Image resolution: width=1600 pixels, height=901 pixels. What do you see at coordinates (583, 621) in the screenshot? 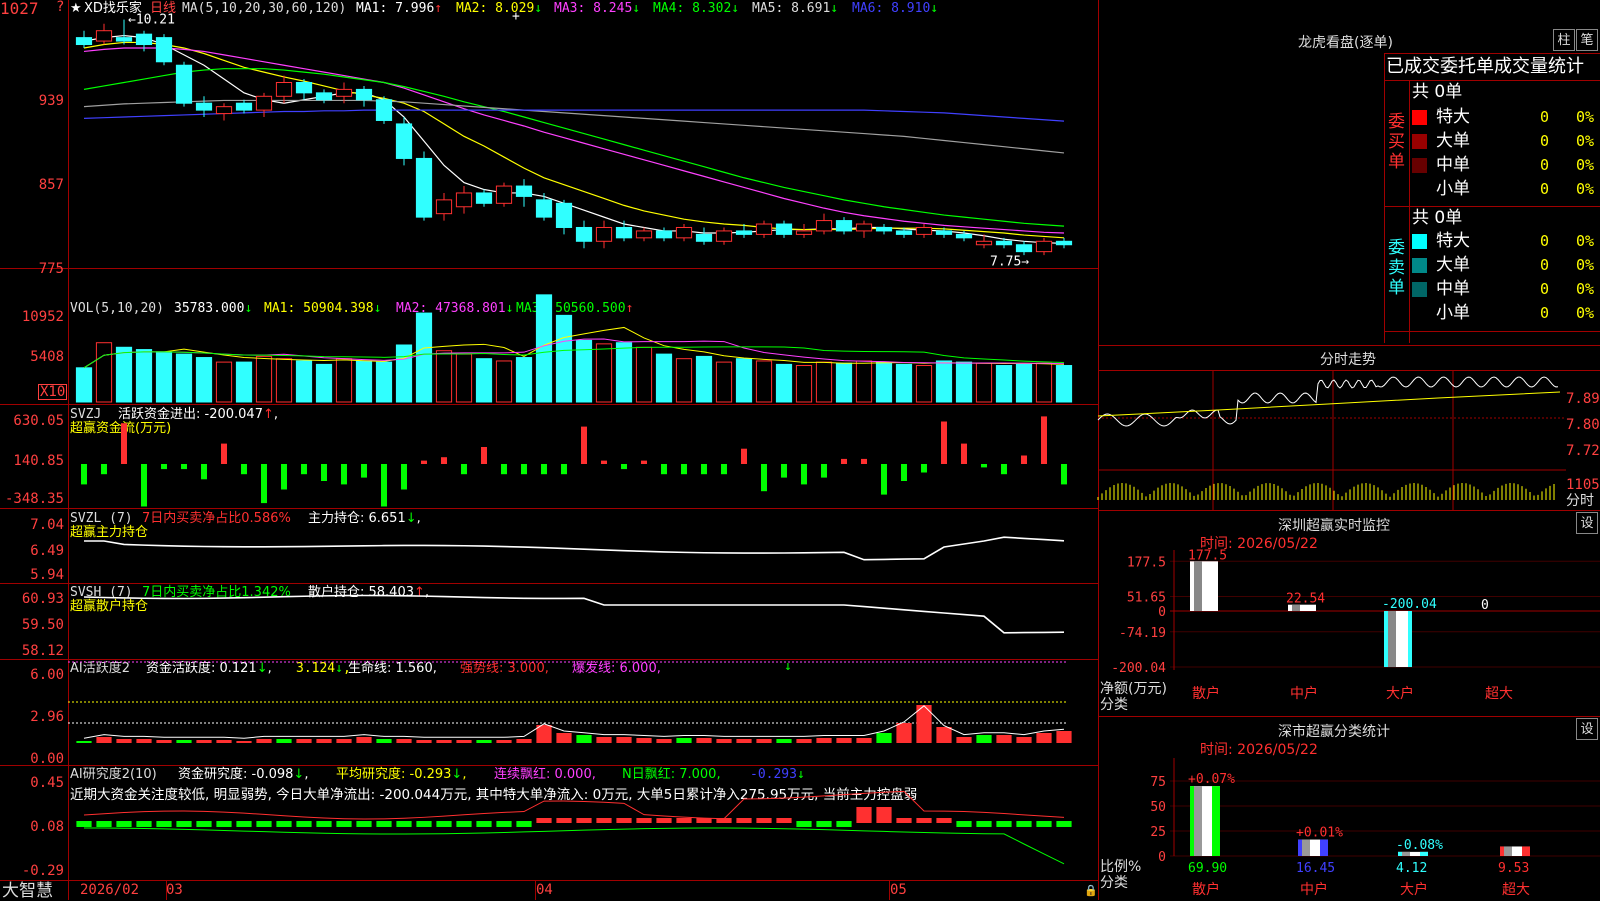
I see `retail-holding-chart` at bounding box center [583, 621].